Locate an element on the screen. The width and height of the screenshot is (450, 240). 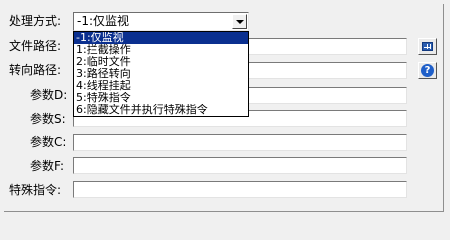
special-cmd-label: 特殊指令: is located at coordinates (35, 190).